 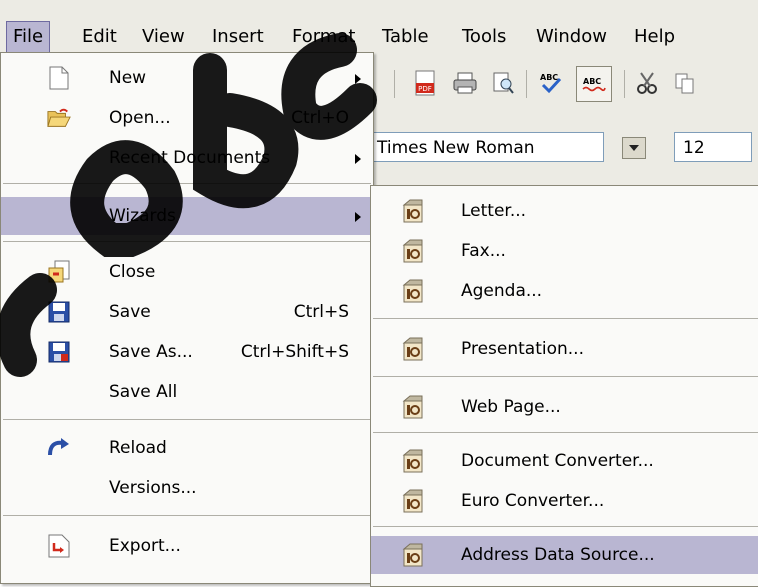 I want to click on save-as-icon, so click(x=59, y=352).